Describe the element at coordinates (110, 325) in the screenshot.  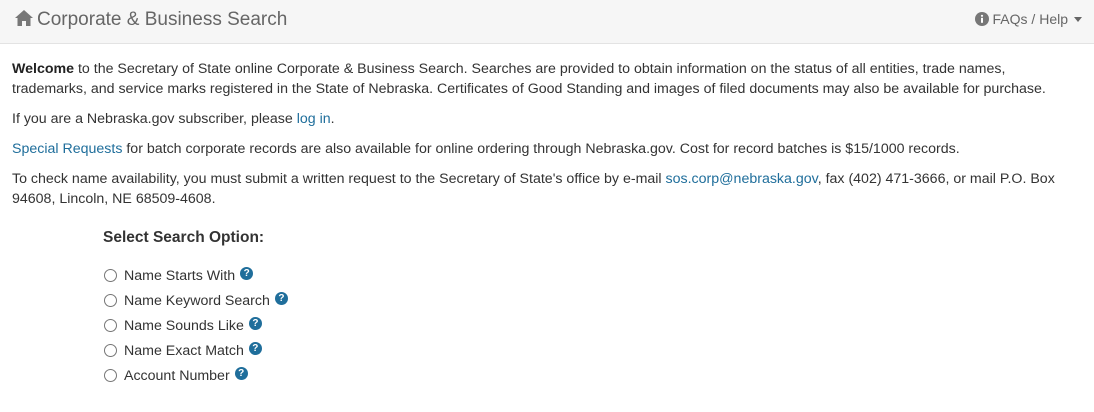
I see `radio-name-sounds-like` at that location.